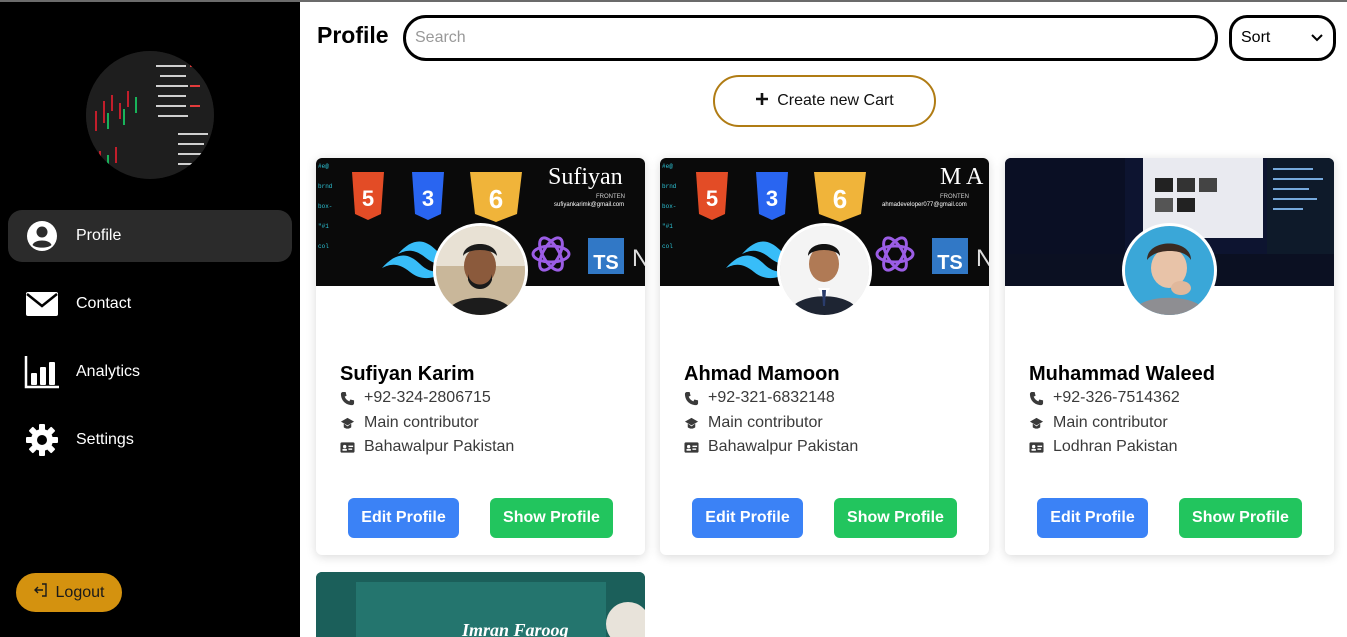 Image resolution: width=1347 pixels, height=637 pixels. Describe the element at coordinates (104, 303) in the screenshot. I see `sidebar-item-label: Contact` at that location.